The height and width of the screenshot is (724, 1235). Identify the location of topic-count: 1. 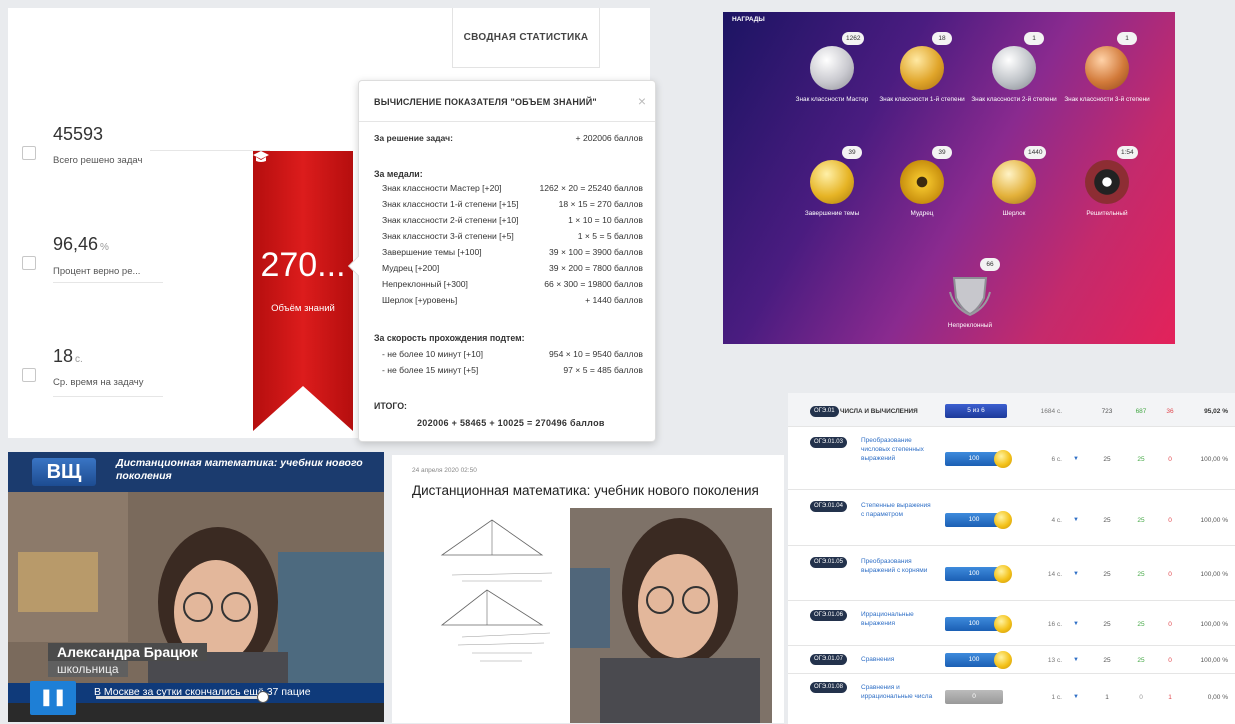
(1107, 697).